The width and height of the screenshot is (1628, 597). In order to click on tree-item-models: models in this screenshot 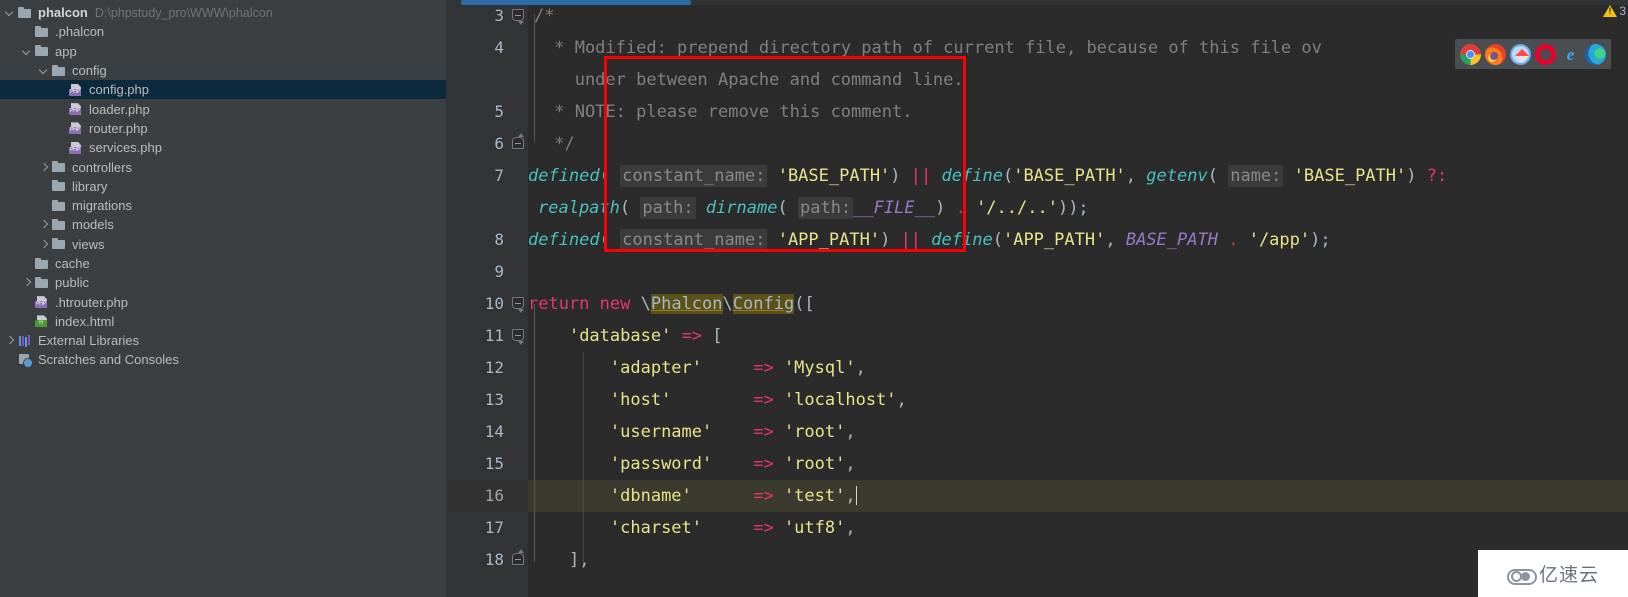, I will do `click(223, 224)`.